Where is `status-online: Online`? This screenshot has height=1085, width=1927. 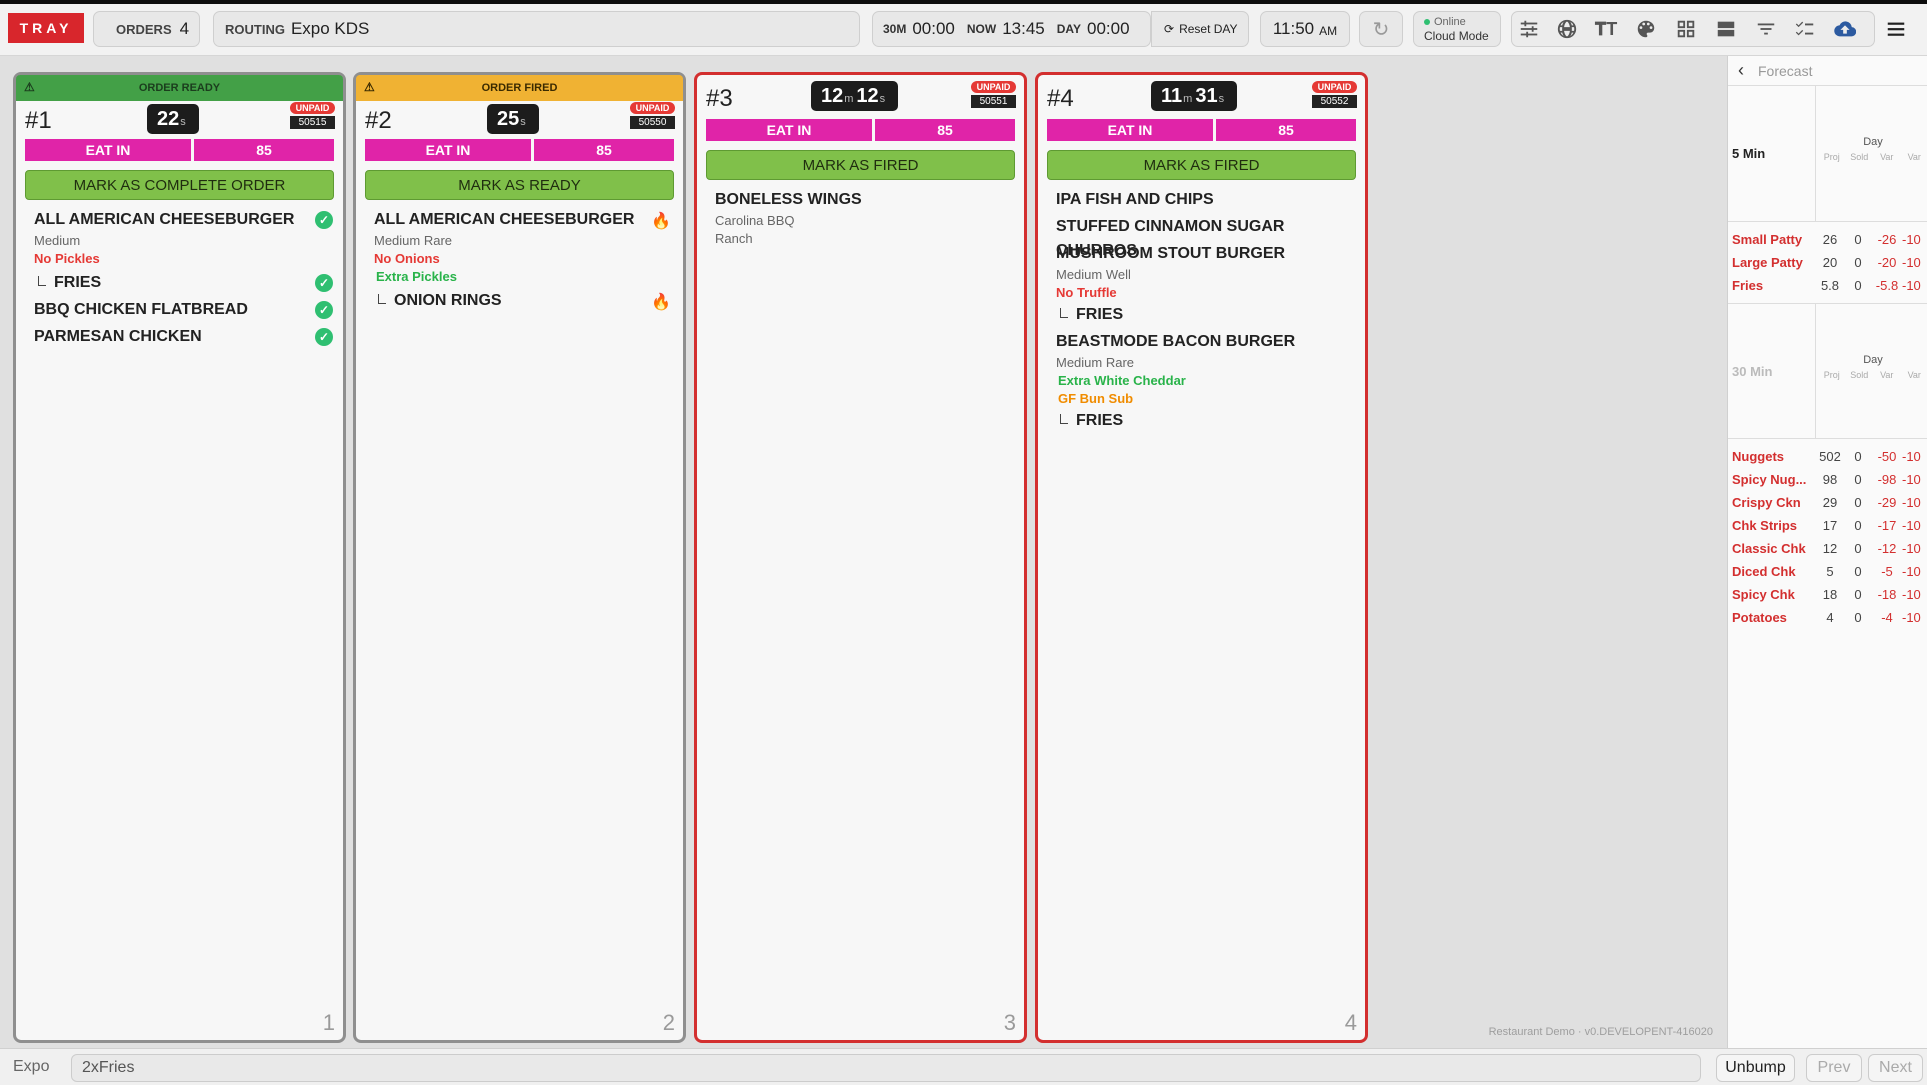 status-online: Online is located at coordinates (1445, 22).